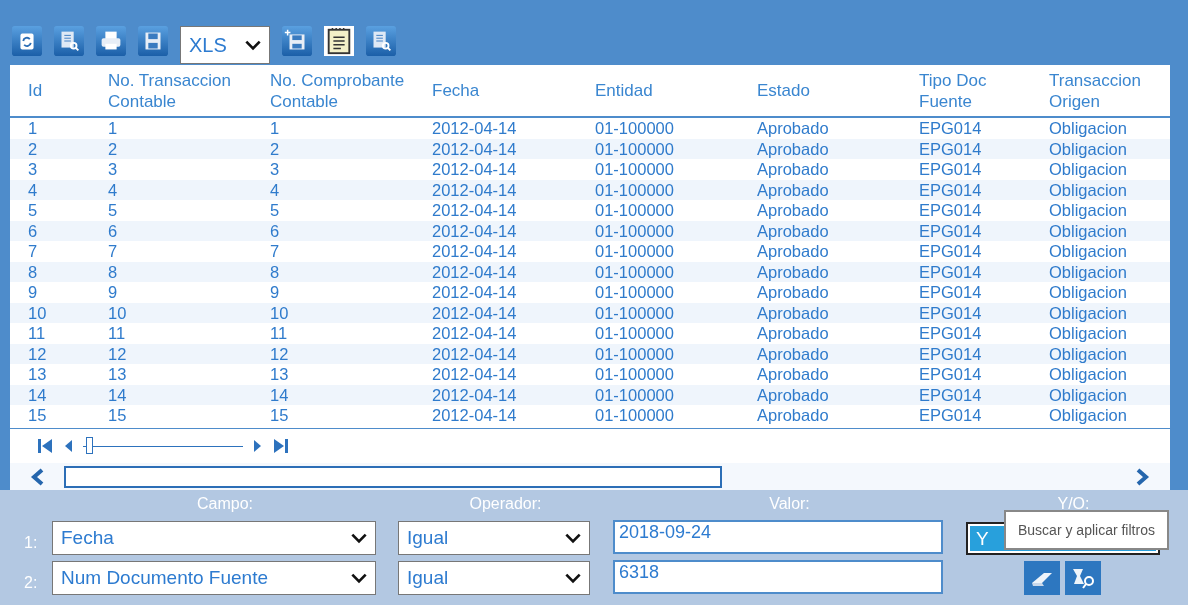 The image size is (1188, 605). What do you see at coordinates (275, 210) in the screenshot?
I see `table-cell: 5` at bounding box center [275, 210].